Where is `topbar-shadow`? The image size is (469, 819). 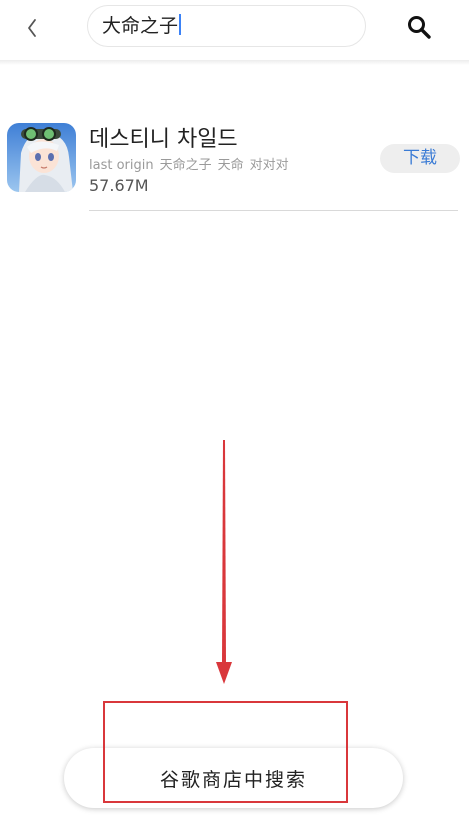 topbar-shadow is located at coordinates (234, 62).